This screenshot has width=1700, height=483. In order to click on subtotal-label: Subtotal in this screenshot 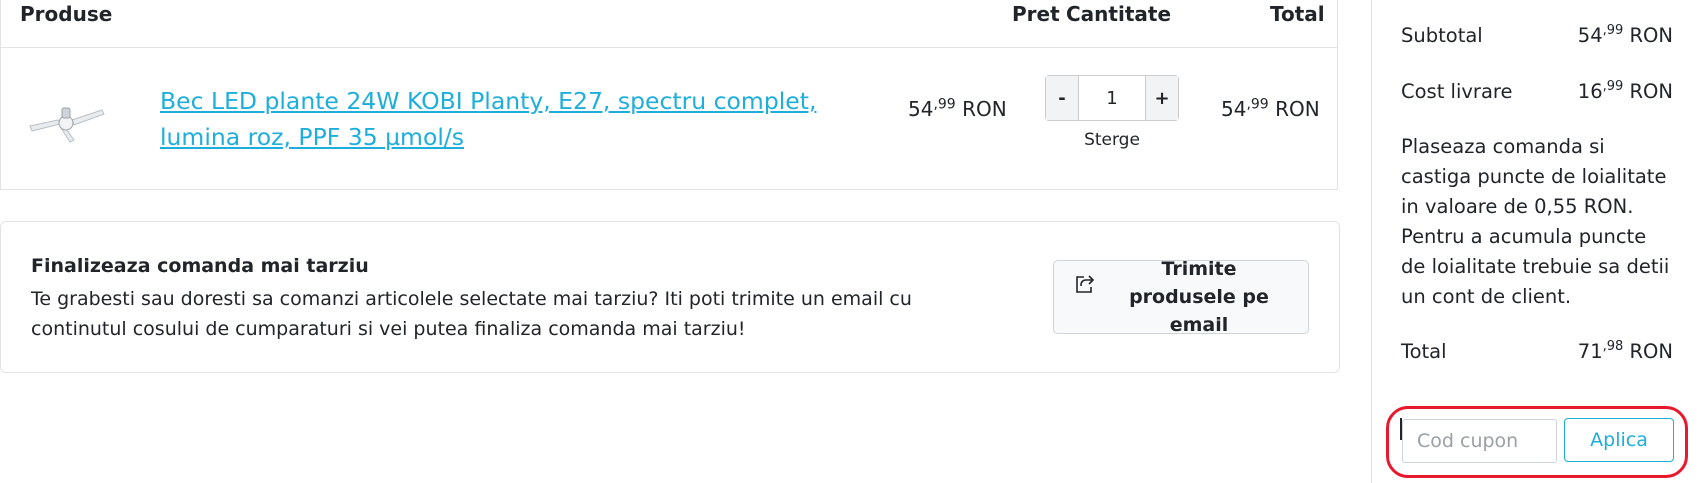, I will do `click(1442, 35)`.